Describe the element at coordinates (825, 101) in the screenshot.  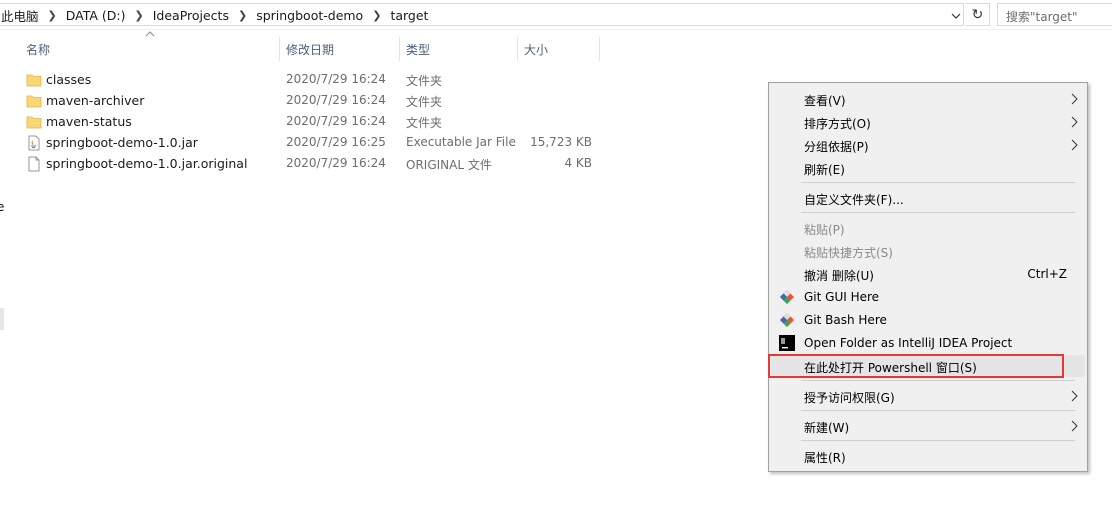
I see `menu-item-view-label: 查看(V)` at that location.